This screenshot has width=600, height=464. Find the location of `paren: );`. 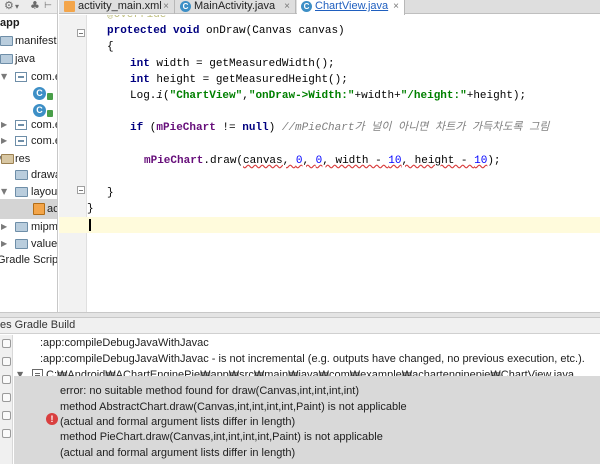

paren: ); is located at coordinates (494, 161).